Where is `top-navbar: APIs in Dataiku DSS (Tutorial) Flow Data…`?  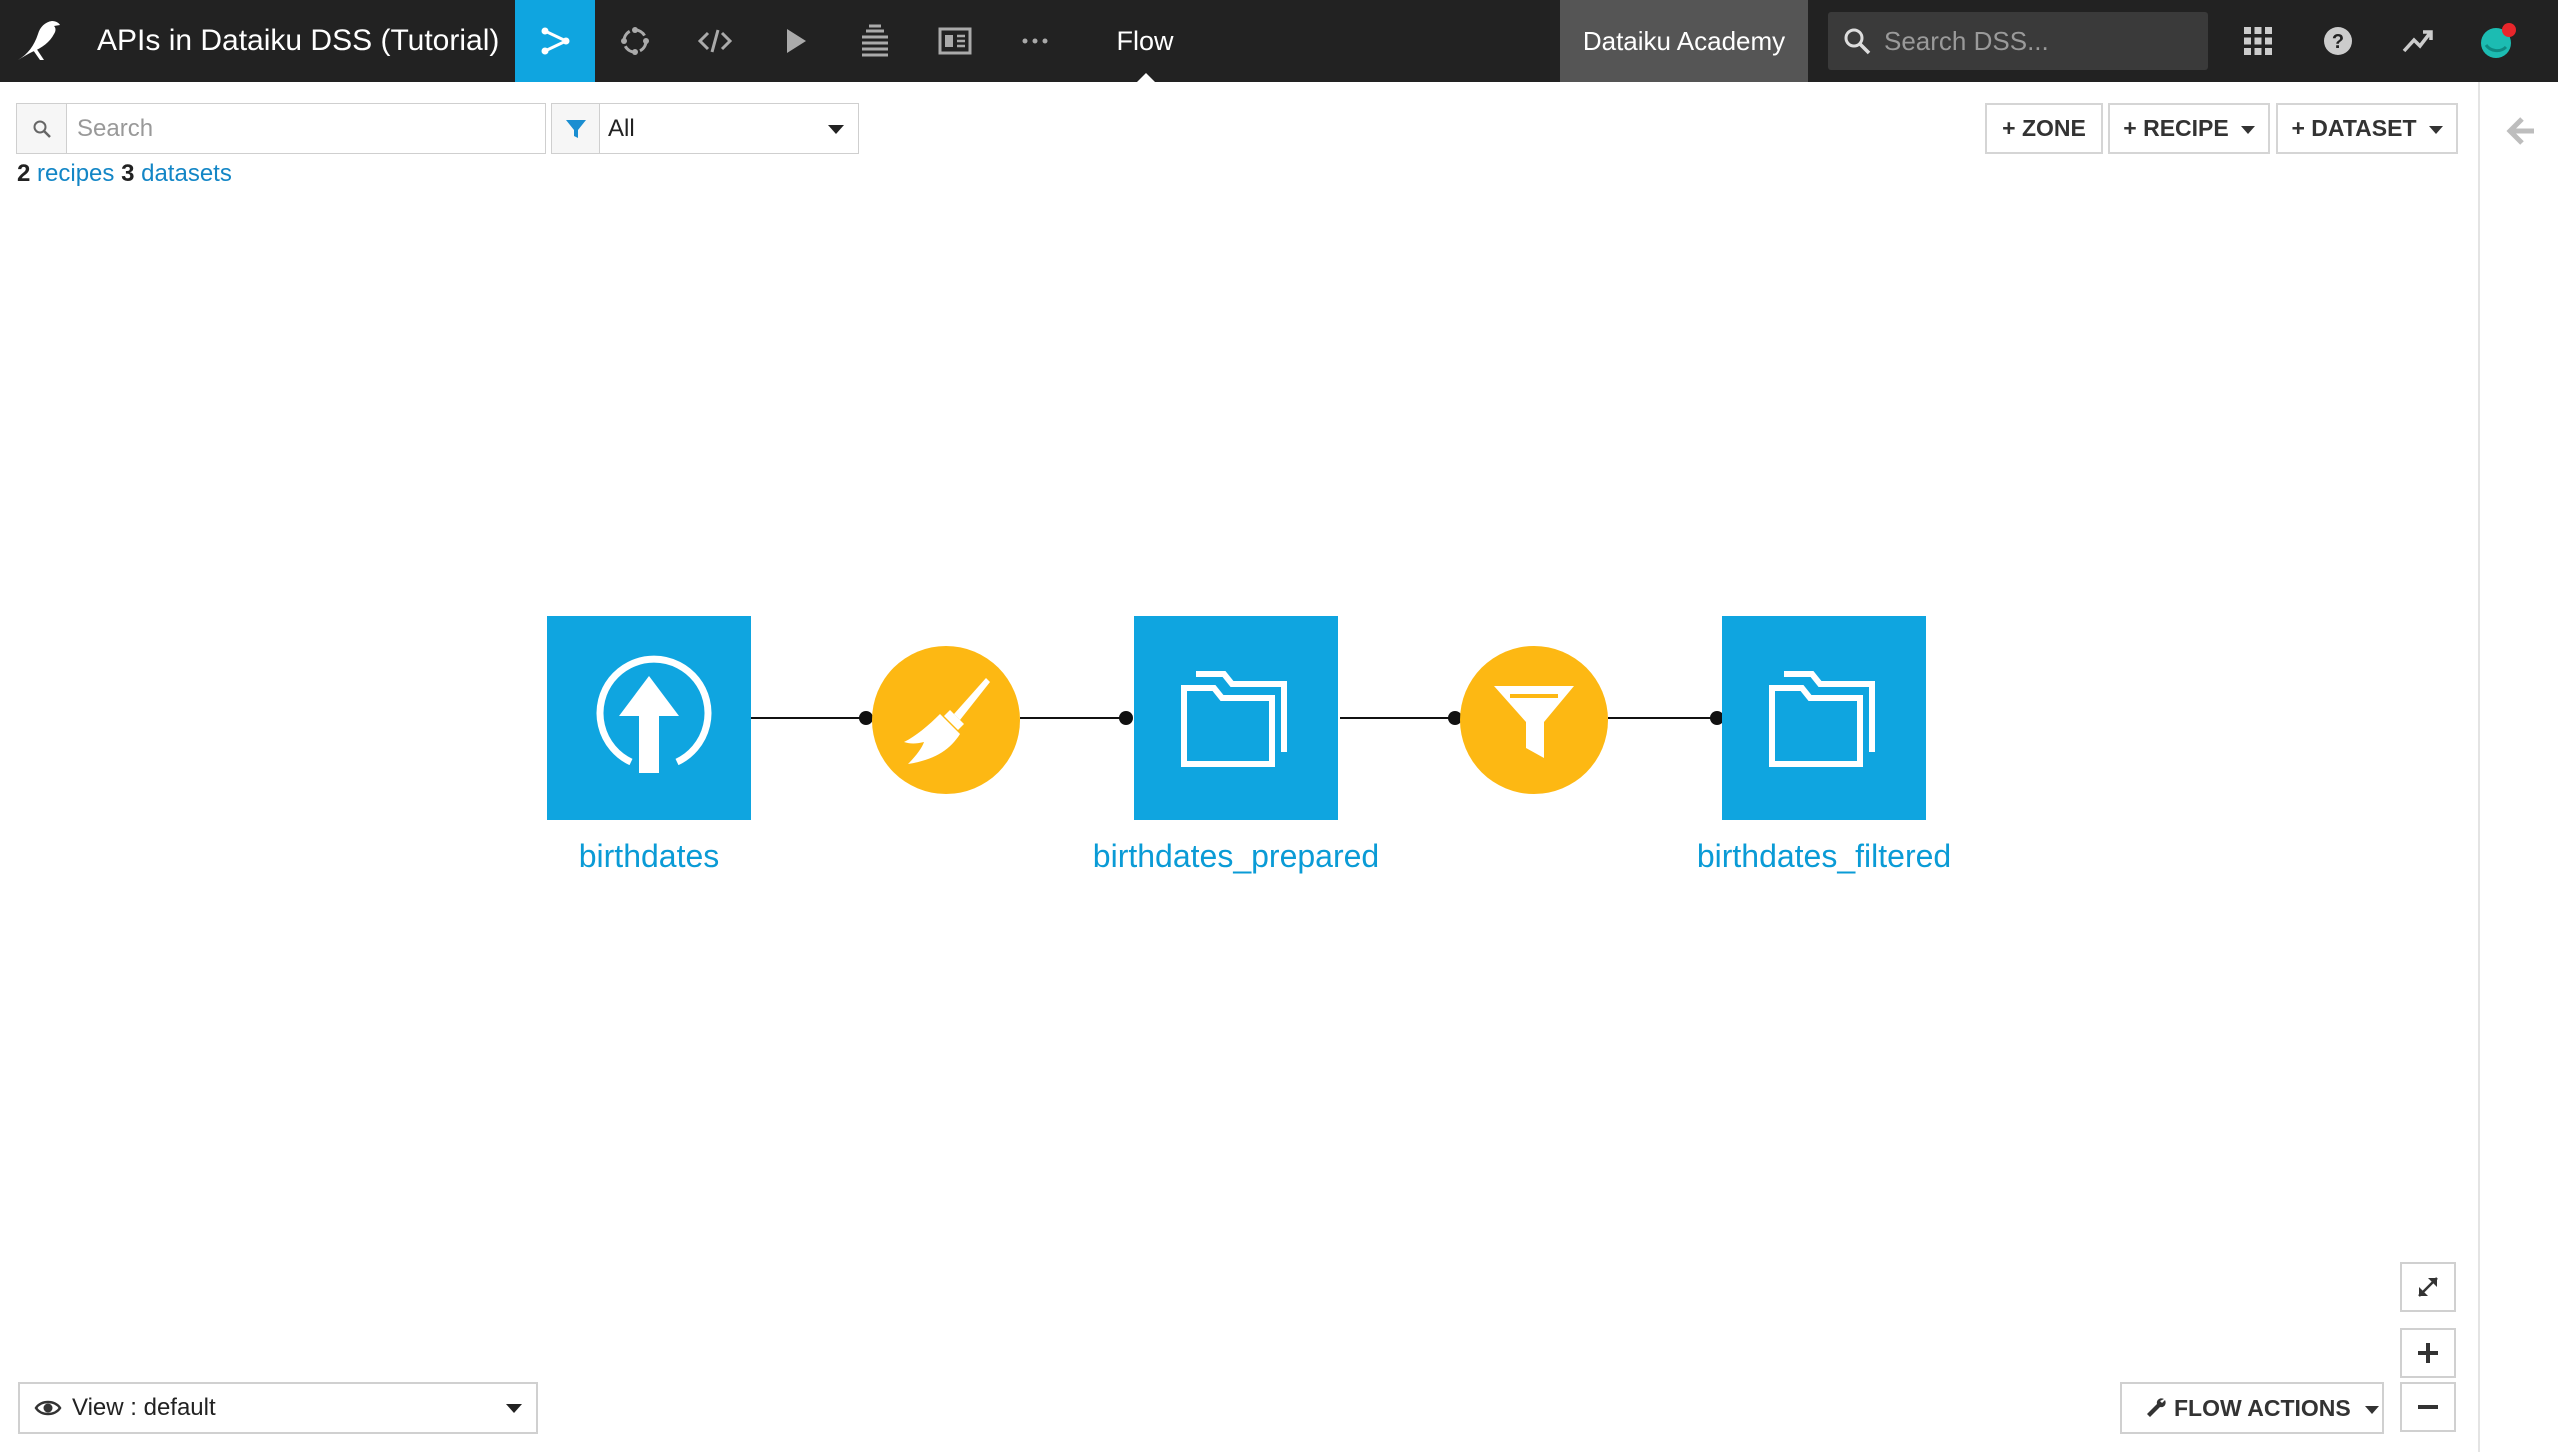 top-navbar: APIs in Dataiku DSS (Tutorial) Flow Data… is located at coordinates (1279, 41).